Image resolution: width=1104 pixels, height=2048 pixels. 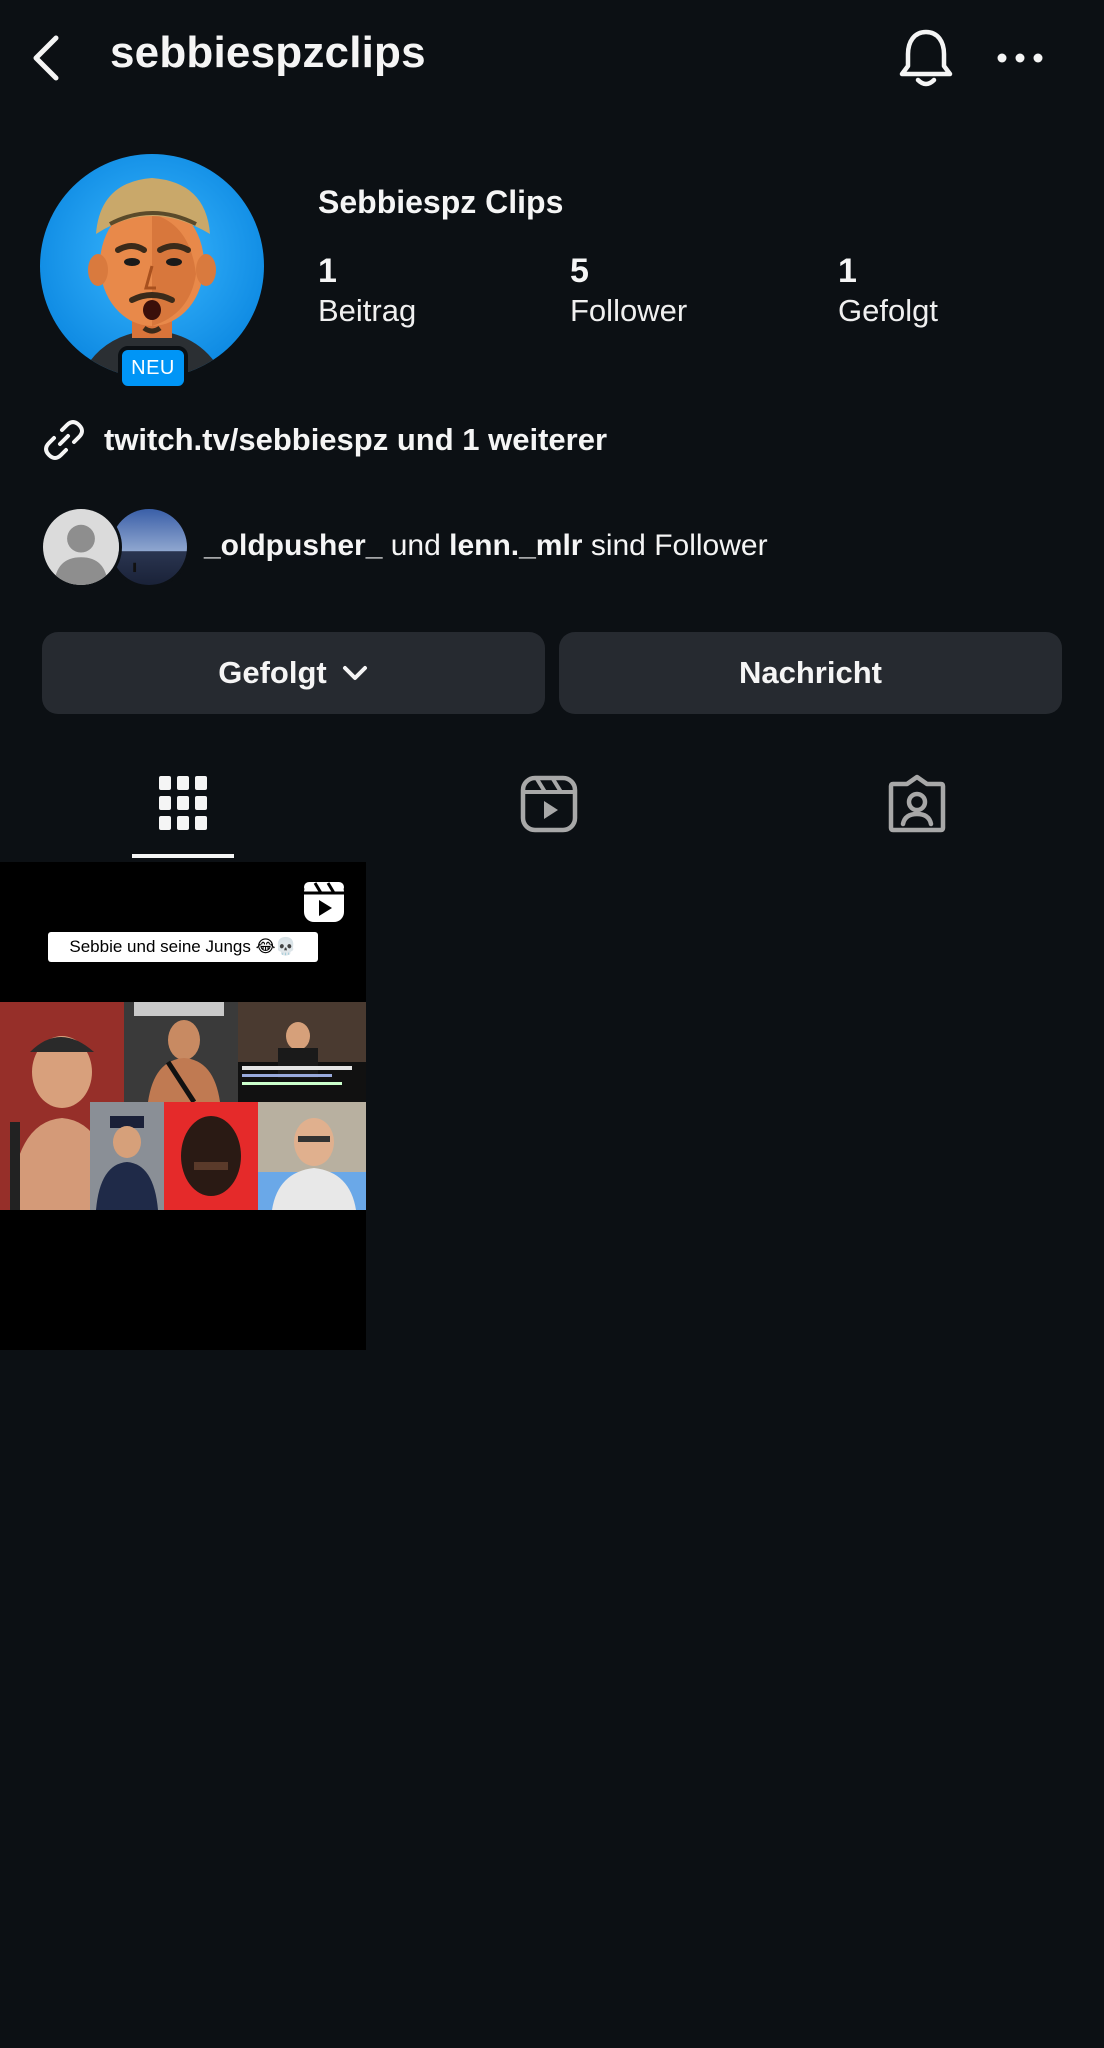 What do you see at coordinates (354, 673) in the screenshot?
I see `chevron-down-icon` at bounding box center [354, 673].